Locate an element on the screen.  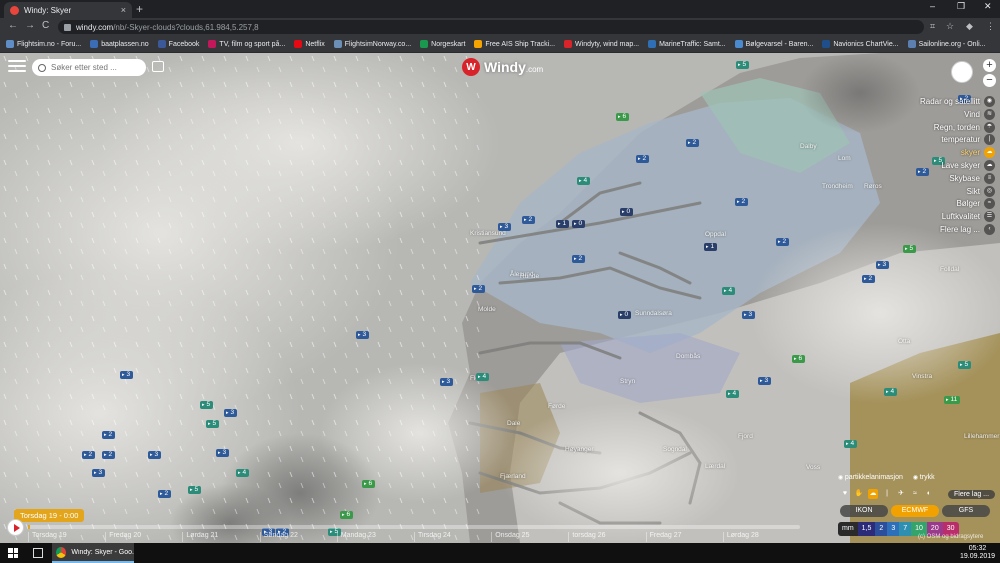
maximize-button: ❐ is located at coordinates (961, 6).